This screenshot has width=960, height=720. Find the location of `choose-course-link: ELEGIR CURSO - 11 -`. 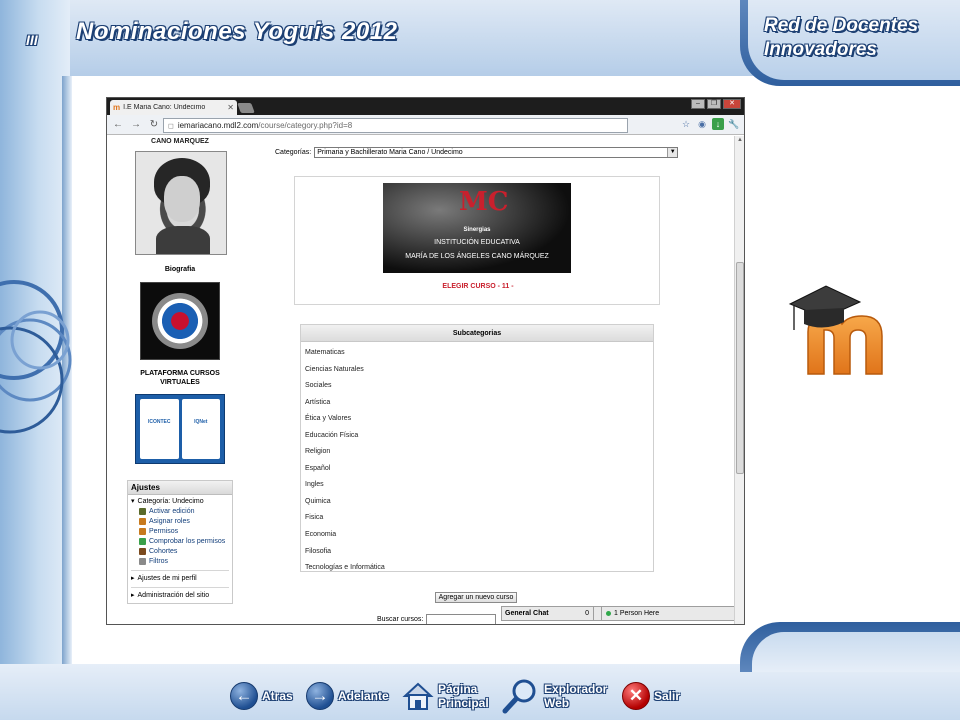

choose-course-link: ELEGIR CURSO - 11 - is located at coordinates (478, 286).